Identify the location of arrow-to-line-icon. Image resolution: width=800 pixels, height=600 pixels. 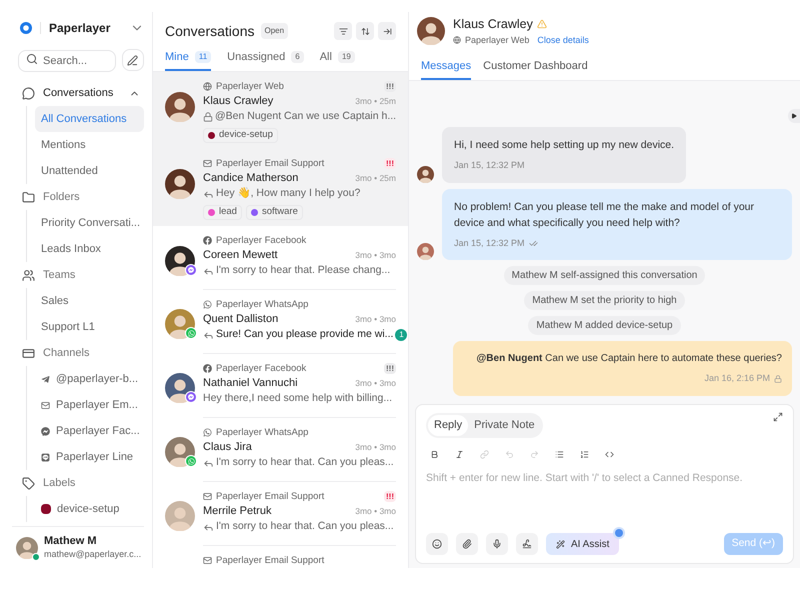
(387, 31).